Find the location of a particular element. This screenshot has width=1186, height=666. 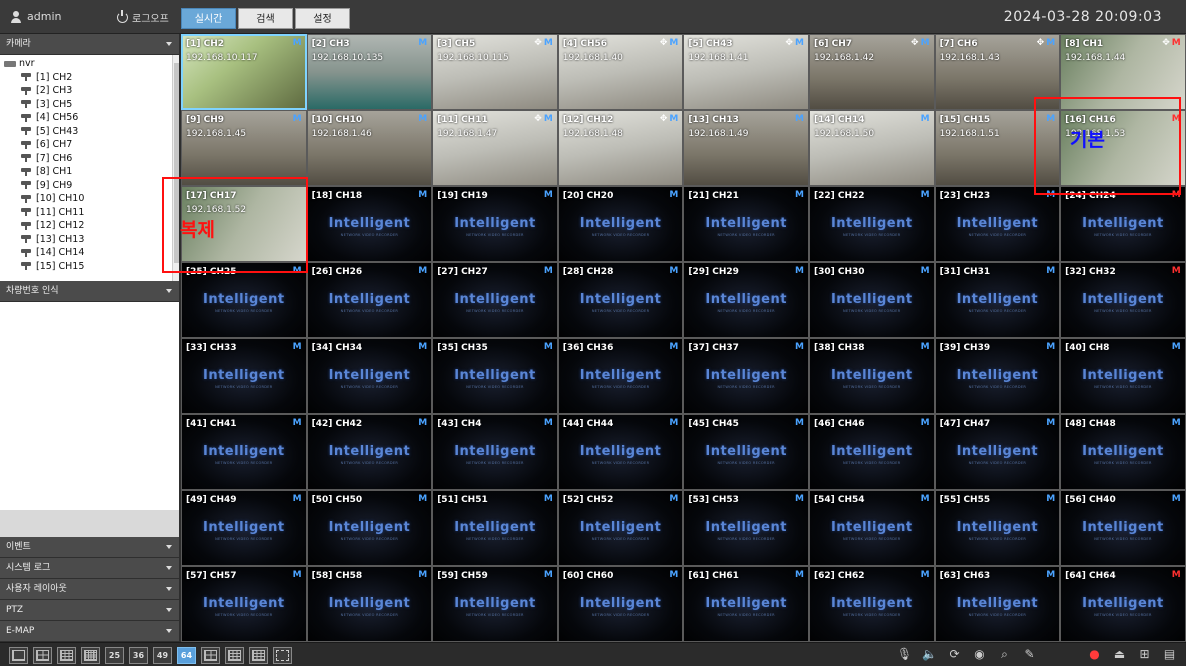

tree-channel-item: [9] CH9 is located at coordinates (91, 186).